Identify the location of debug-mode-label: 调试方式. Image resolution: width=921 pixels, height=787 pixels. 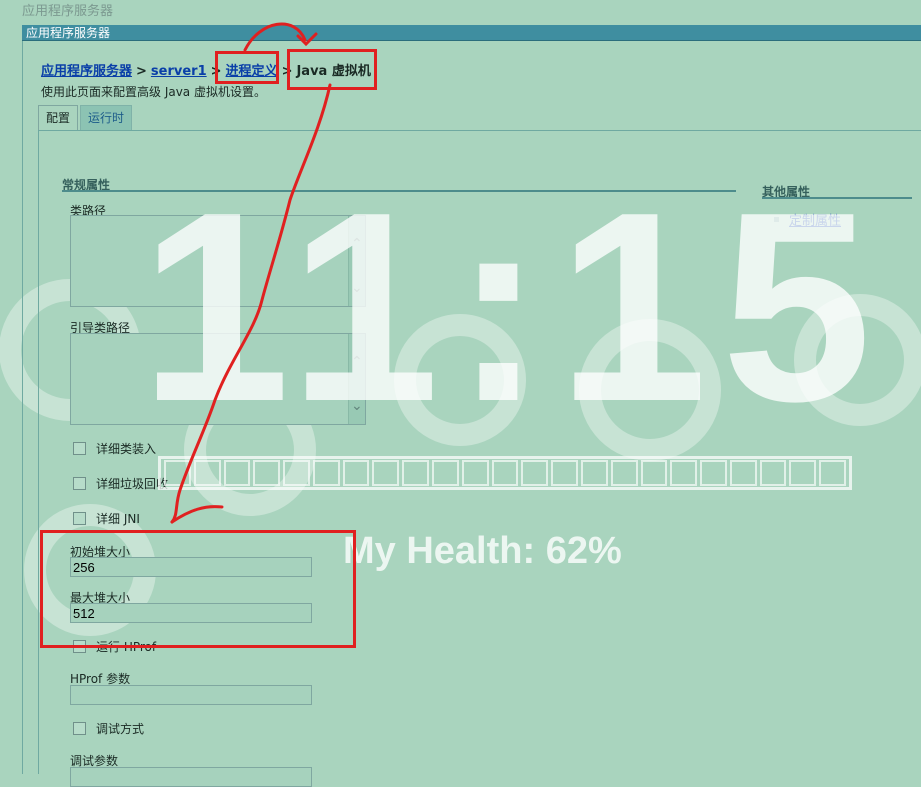
(120, 729).